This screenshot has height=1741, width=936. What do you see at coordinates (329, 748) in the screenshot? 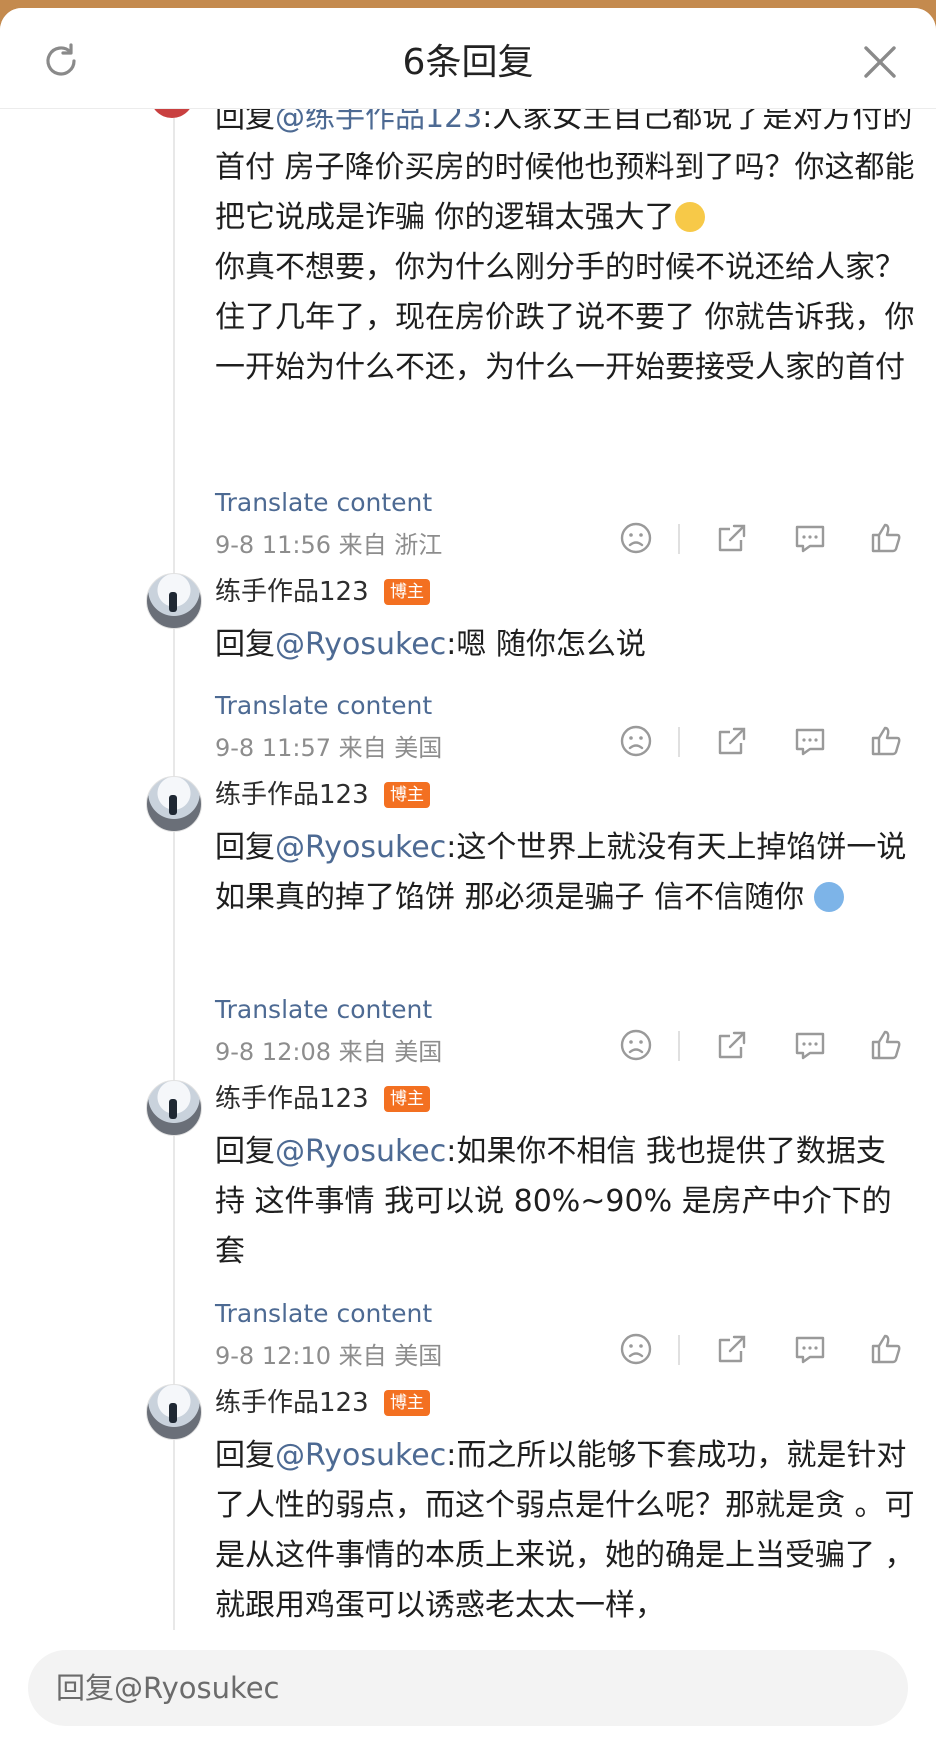
I see `comment-meta: 9-8 11:57 来自 美国` at bounding box center [329, 748].